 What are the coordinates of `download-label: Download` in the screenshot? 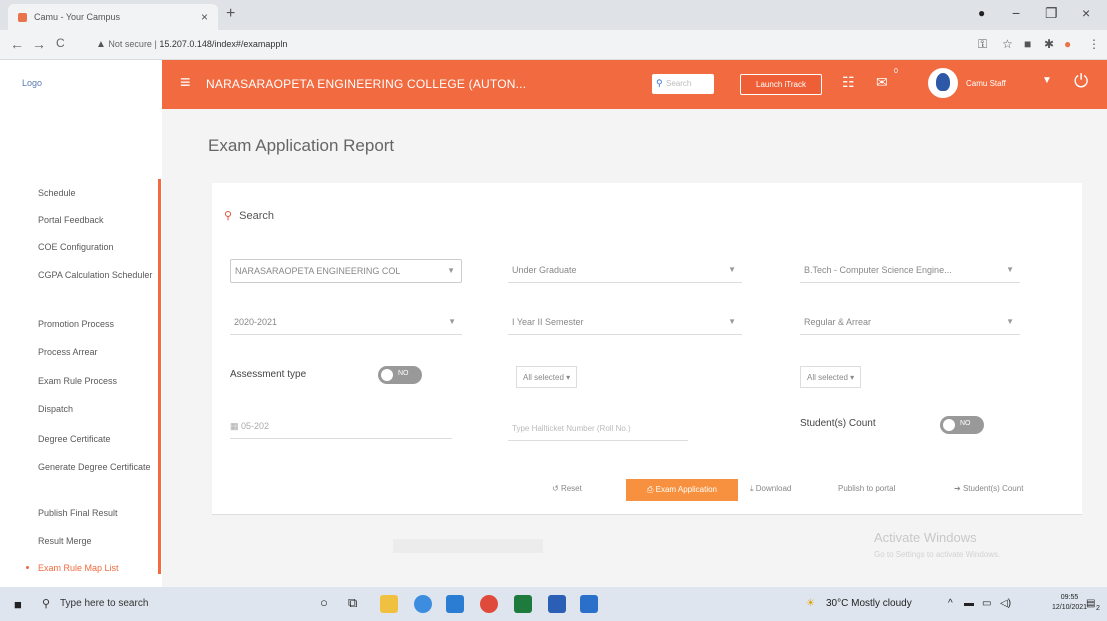 It's located at (773, 488).